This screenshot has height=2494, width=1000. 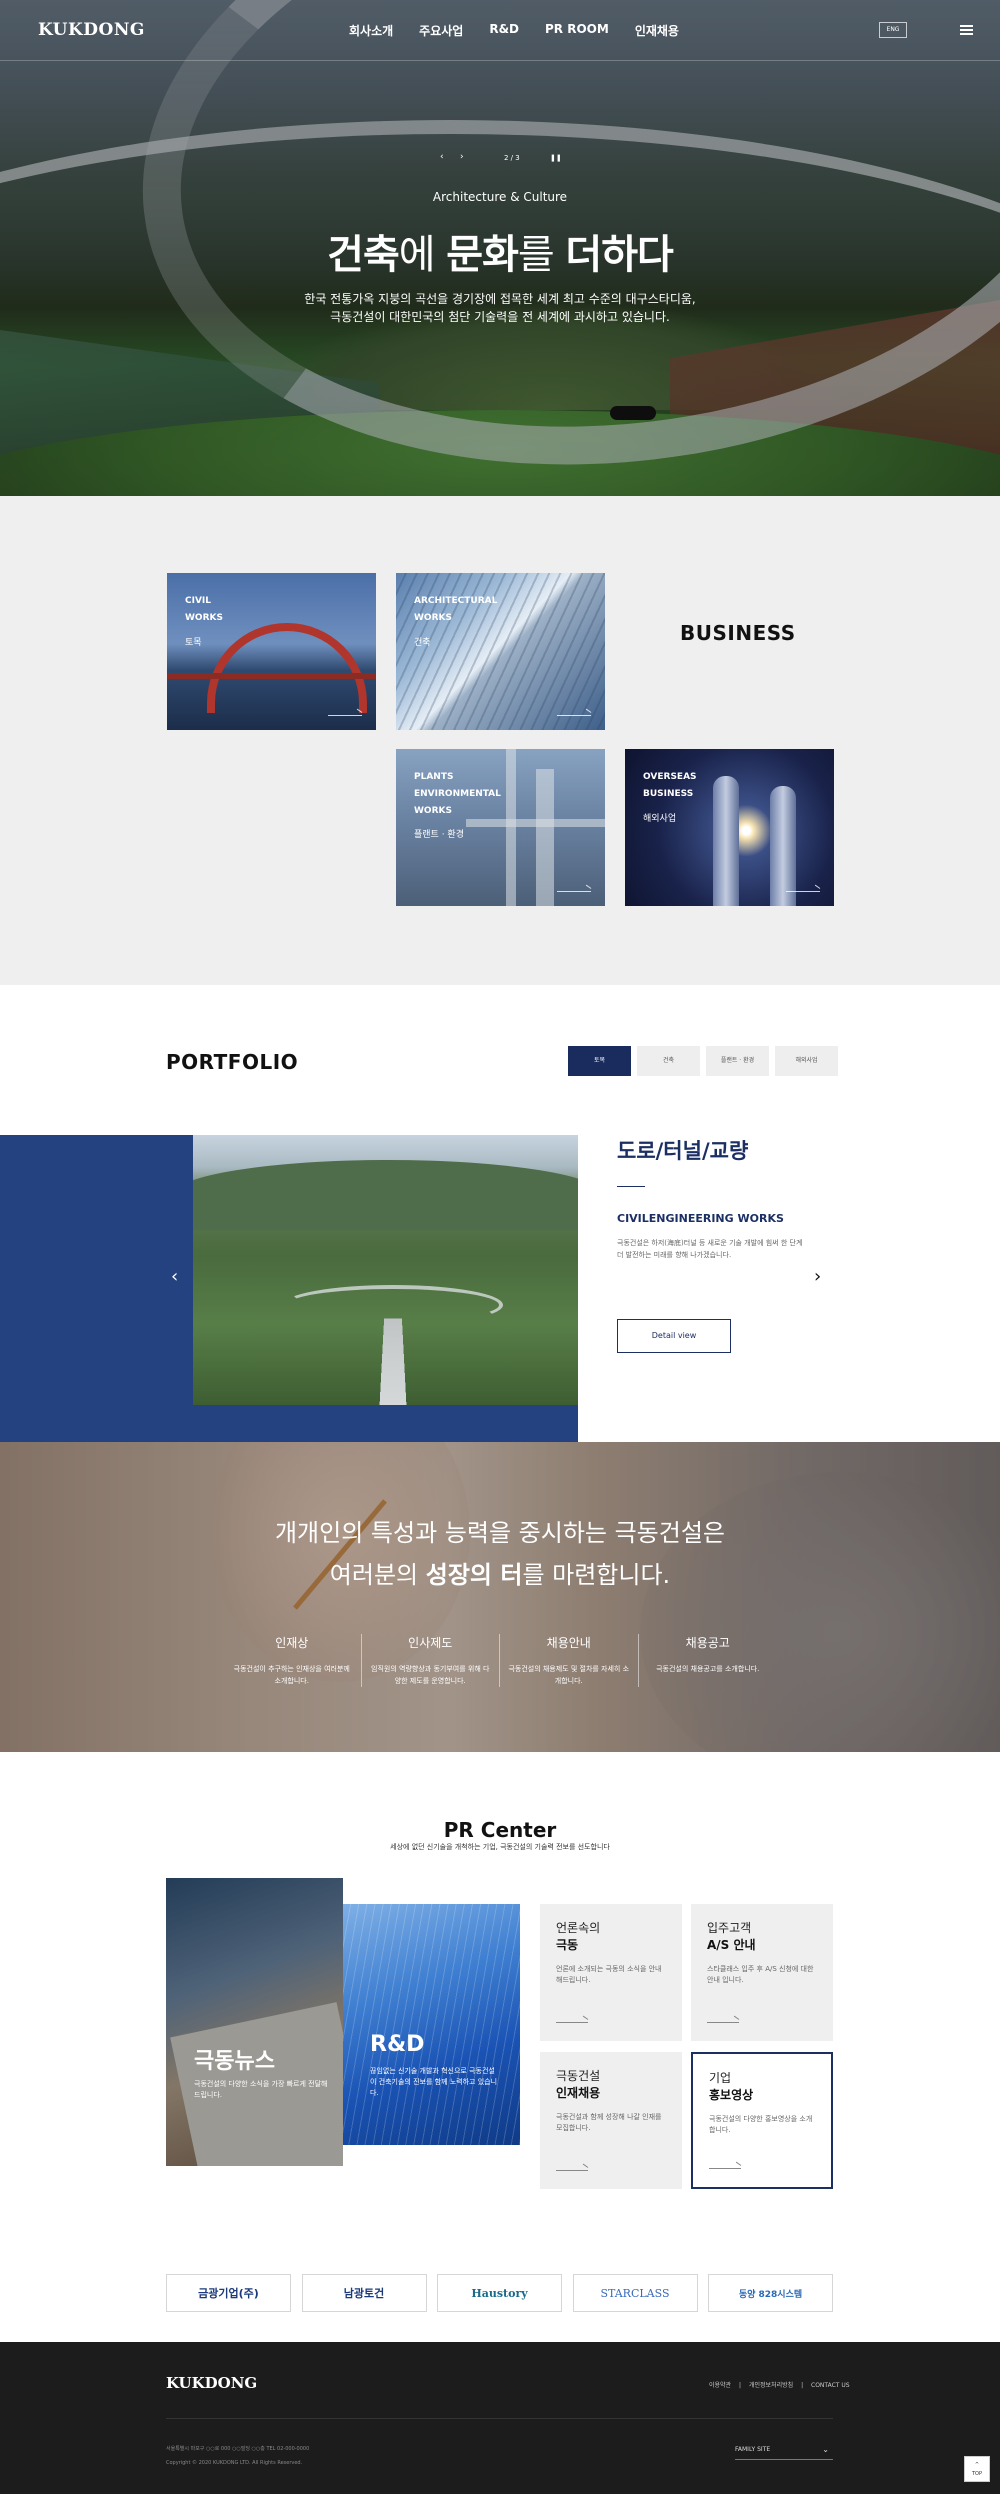 I want to click on language-button: ENG, so click(x=893, y=30).